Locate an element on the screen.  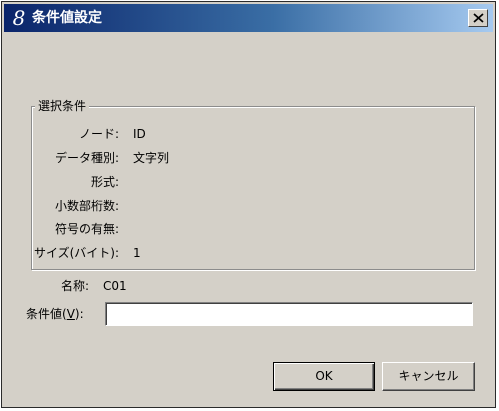
decimal-places-label: 小数部桁数: is located at coordinates (86, 206).